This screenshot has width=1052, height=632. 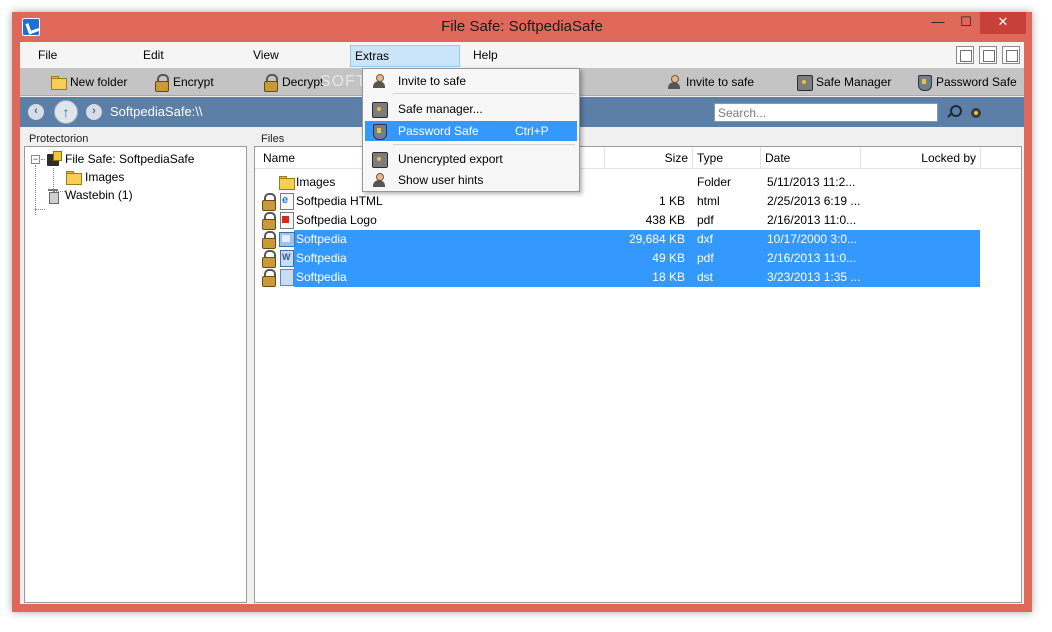 What do you see at coordinates (811, 158) in the screenshot?
I see `column-date: Date` at bounding box center [811, 158].